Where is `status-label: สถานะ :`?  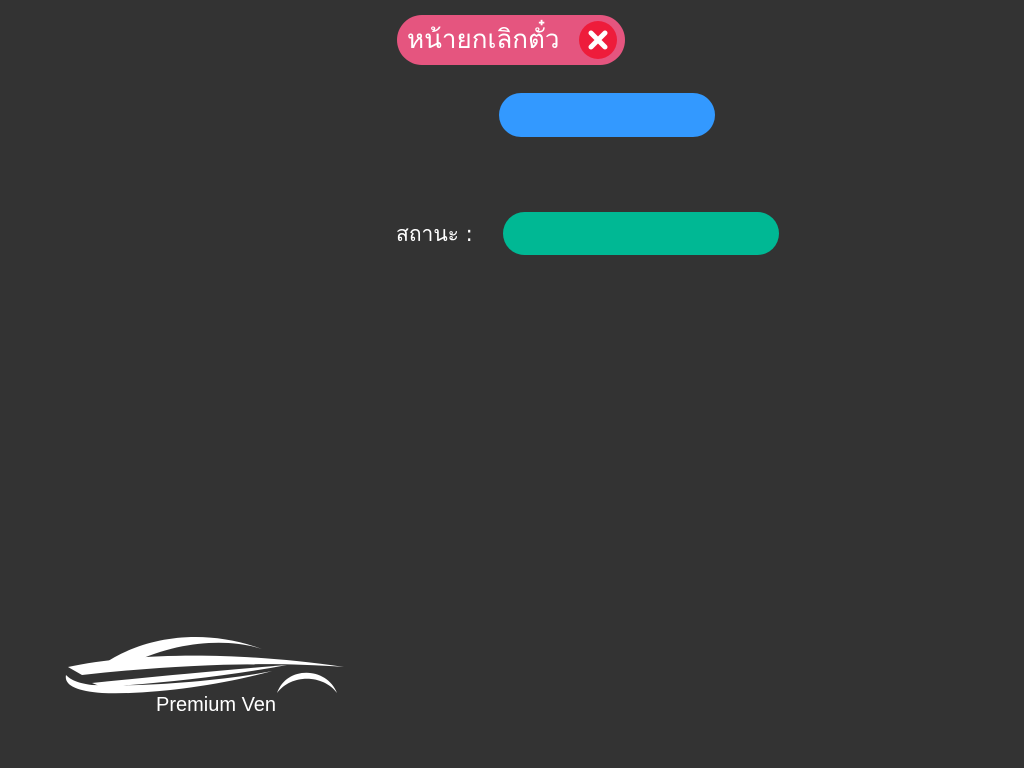 status-label: สถานะ : is located at coordinates (434, 234).